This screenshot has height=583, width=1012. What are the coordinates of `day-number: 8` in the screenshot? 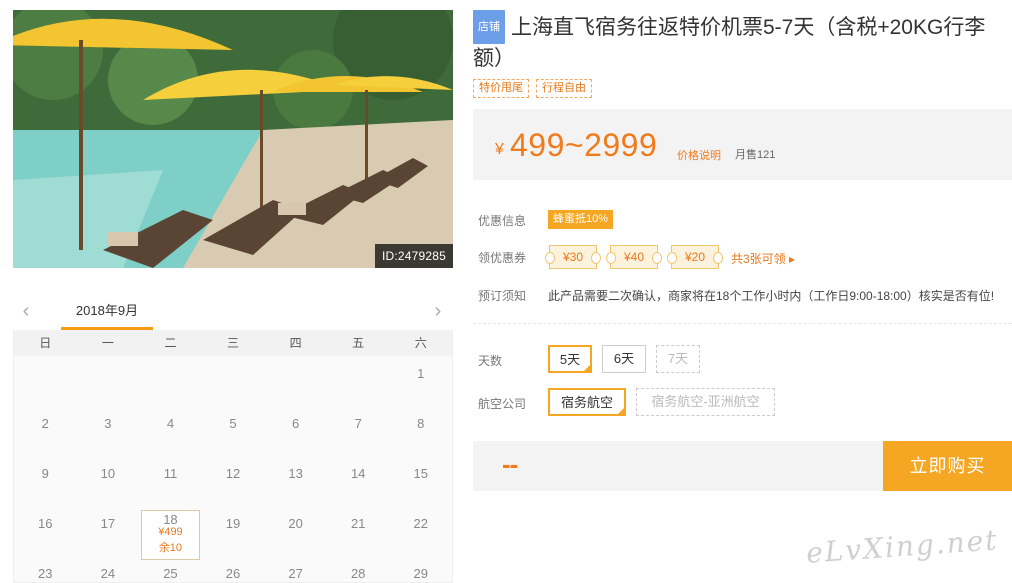 It's located at (421, 423).